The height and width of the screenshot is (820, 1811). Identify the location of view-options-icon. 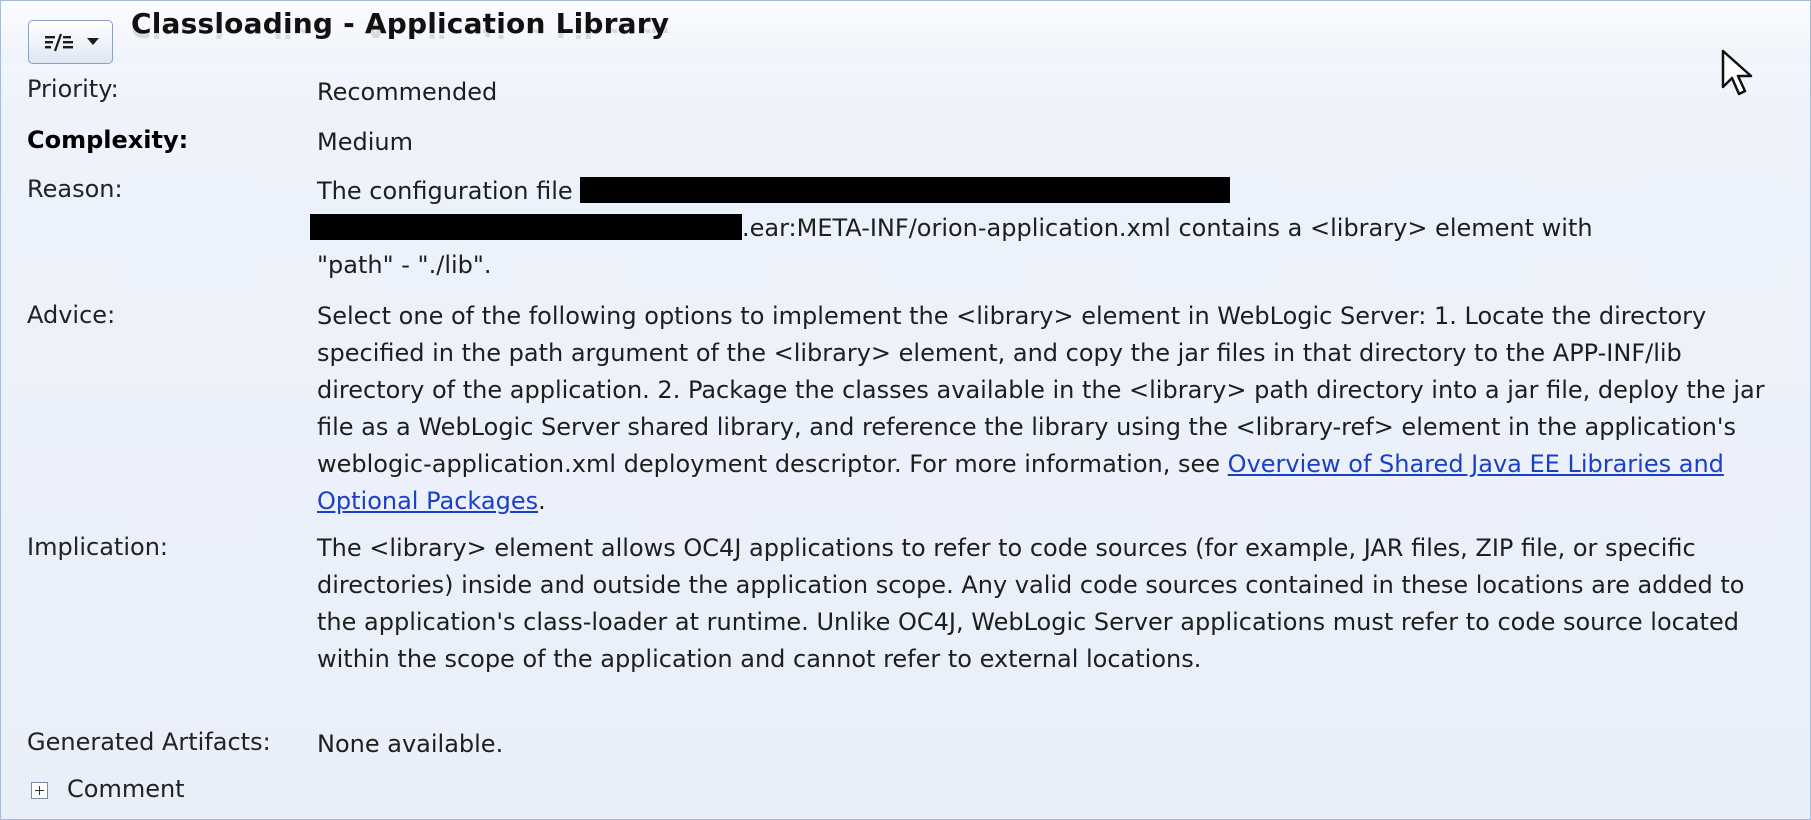
(58, 42).